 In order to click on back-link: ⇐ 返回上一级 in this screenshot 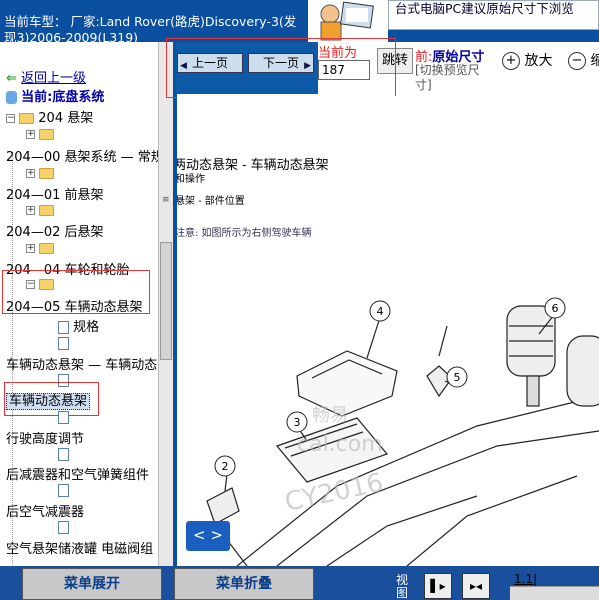, I will do `click(46, 76)`.